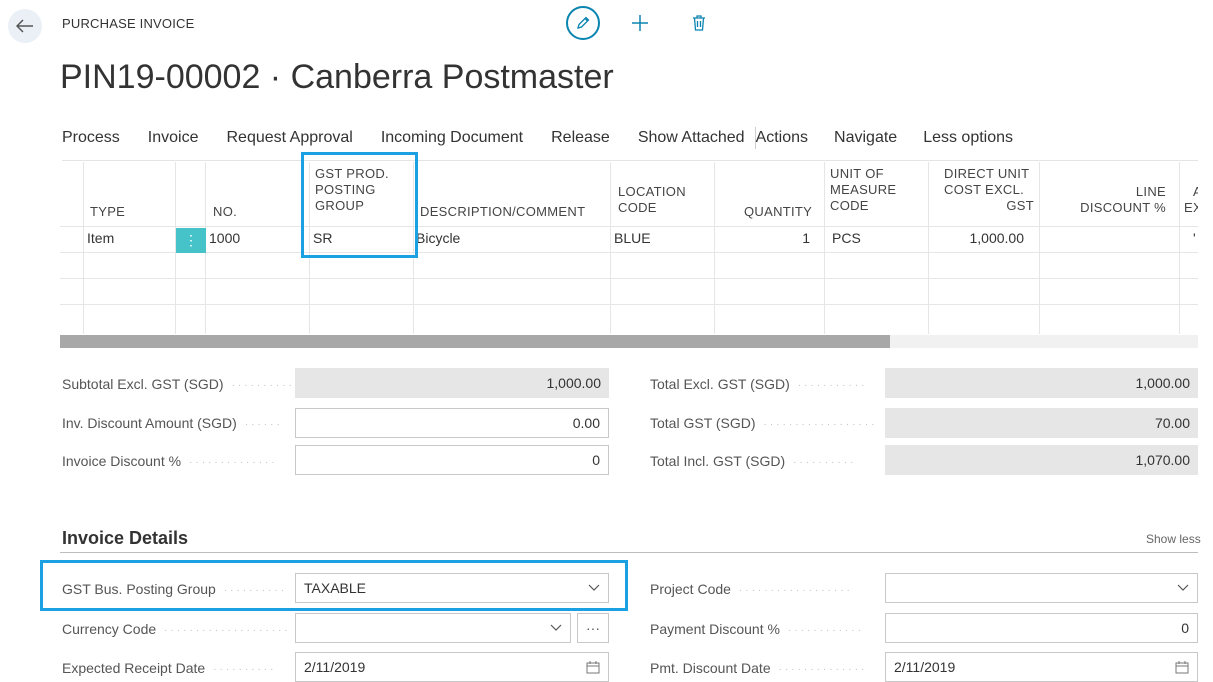 The image size is (1213, 682). I want to click on cell-direct-unit-cost: 1,000.00, so click(982, 238).